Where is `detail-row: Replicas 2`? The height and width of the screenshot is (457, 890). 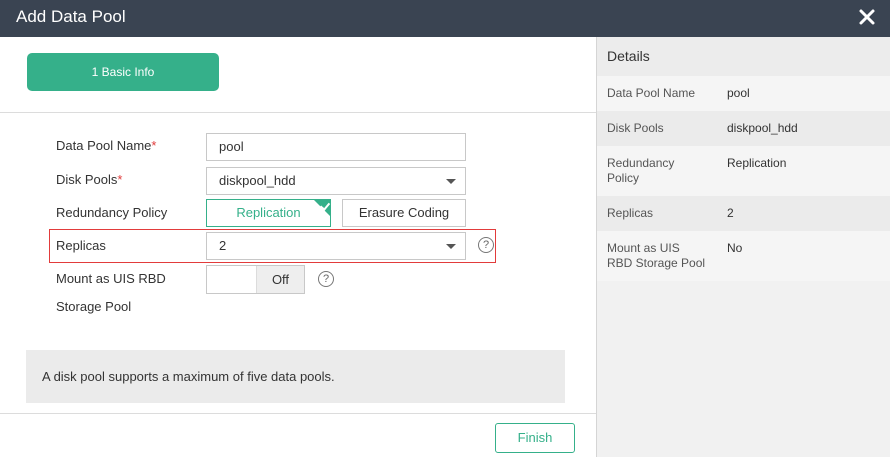
detail-row: Replicas 2 is located at coordinates (743, 213).